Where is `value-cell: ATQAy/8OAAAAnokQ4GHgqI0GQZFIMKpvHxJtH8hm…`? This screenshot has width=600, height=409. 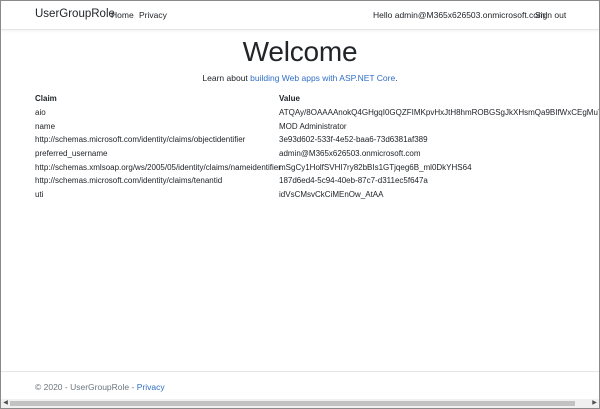
value-cell: ATQAy/8OAAAAnokQ4GHgqI0GQZFIMKpvHxJtH8hm… is located at coordinates (439, 112).